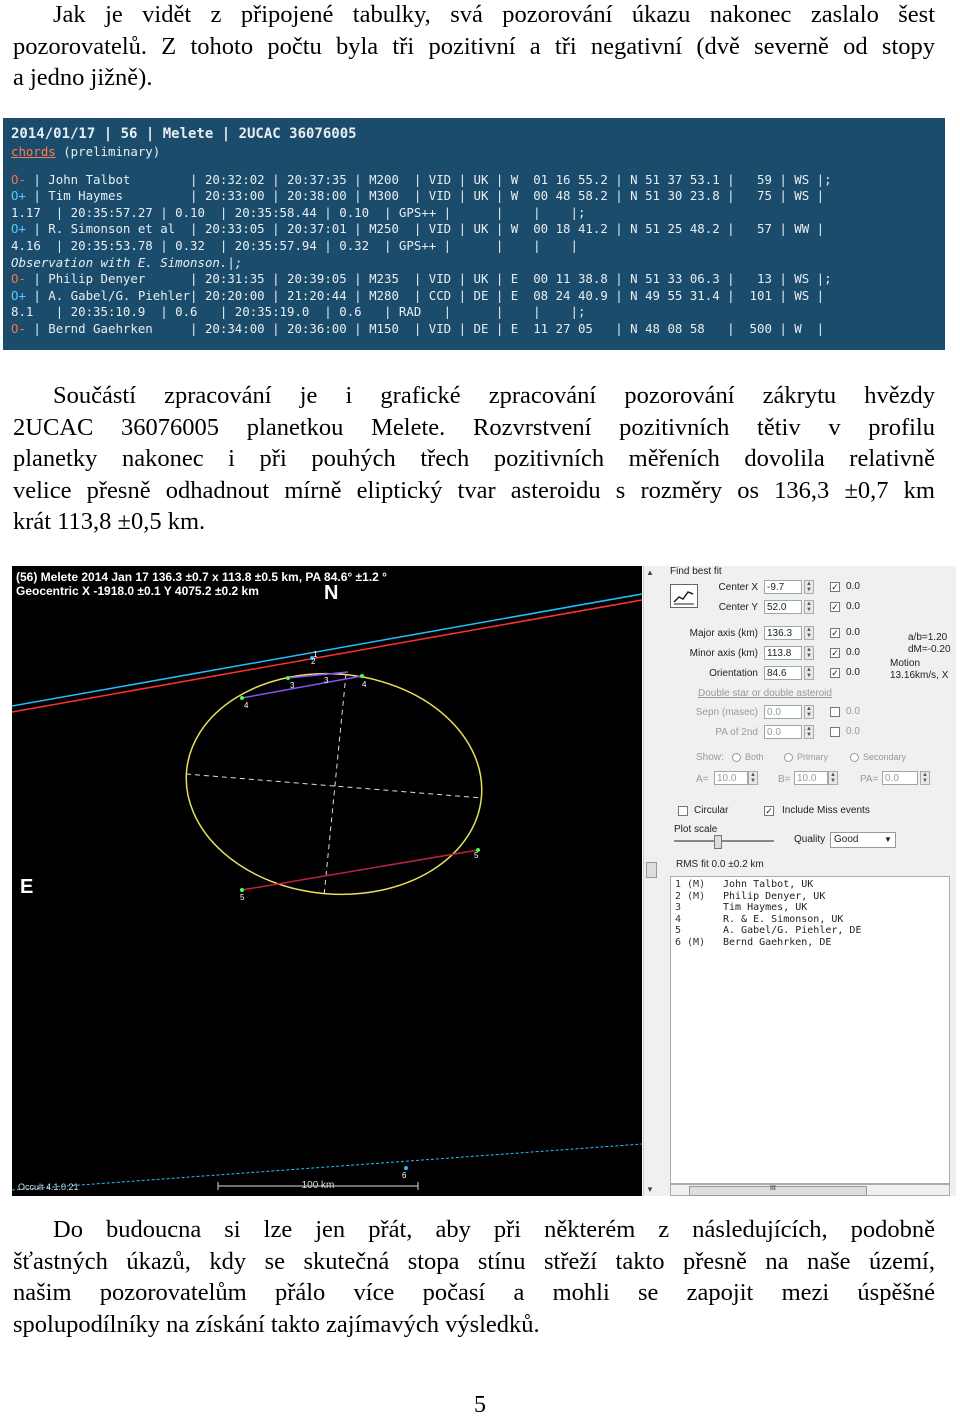 This screenshot has width=960, height=1420. I want to click on pa2-input: 0.0, so click(783, 732).